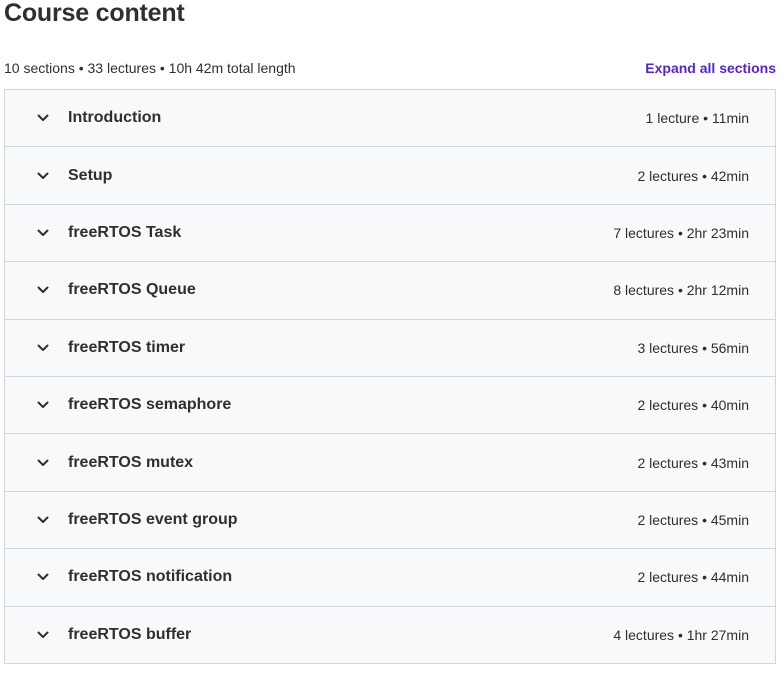 Image resolution: width=780 pixels, height=680 pixels. Describe the element at coordinates (115, 118) in the screenshot. I see `section-title: Introduction` at that location.